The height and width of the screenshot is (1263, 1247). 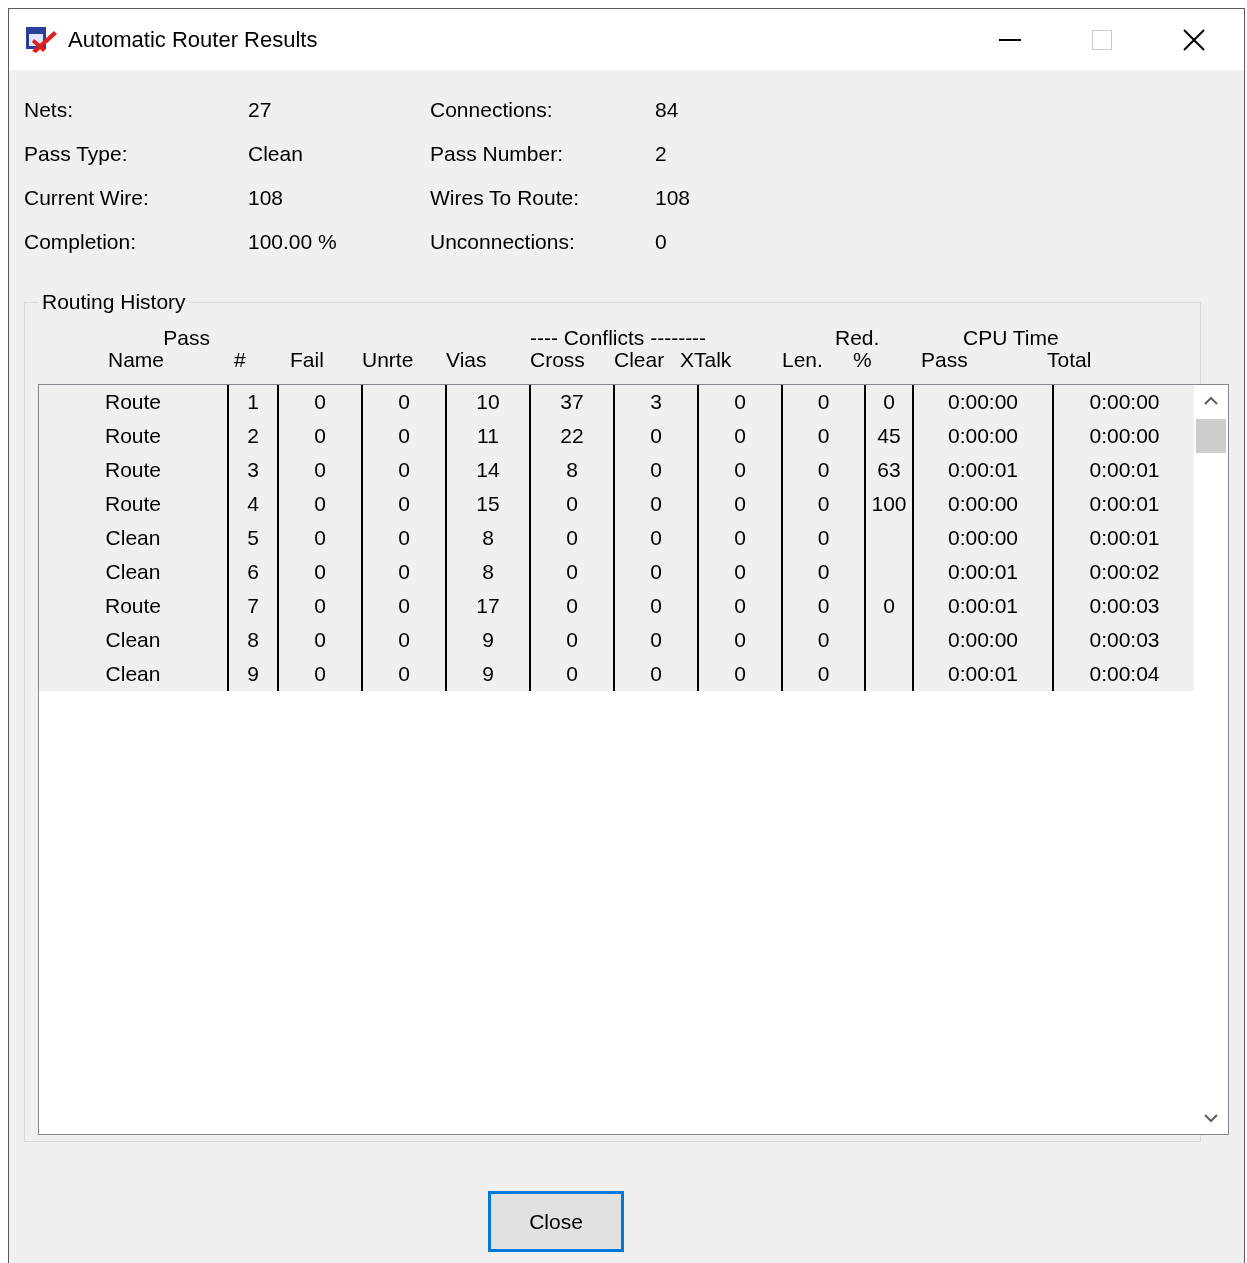 I want to click on minimize-icon, so click(x=1010, y=39).